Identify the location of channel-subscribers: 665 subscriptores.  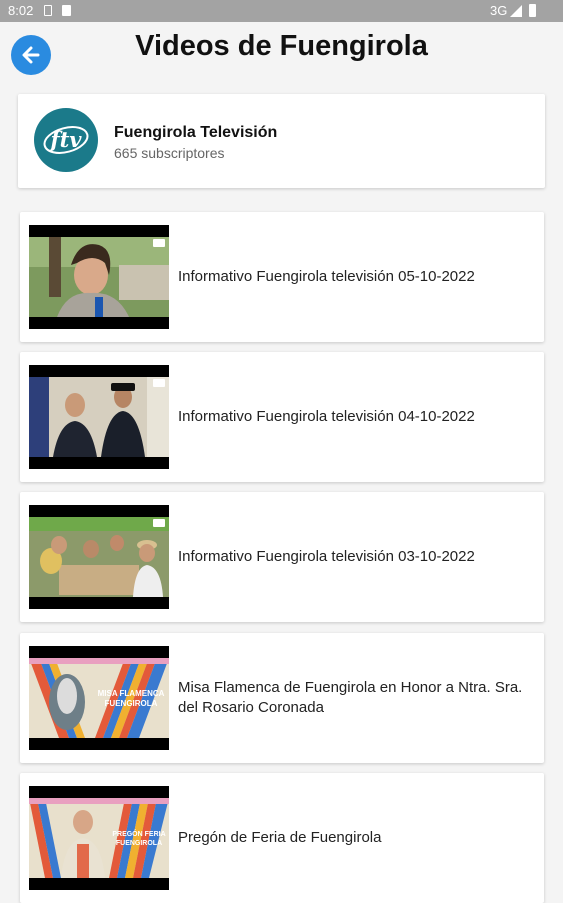
(169, 153).